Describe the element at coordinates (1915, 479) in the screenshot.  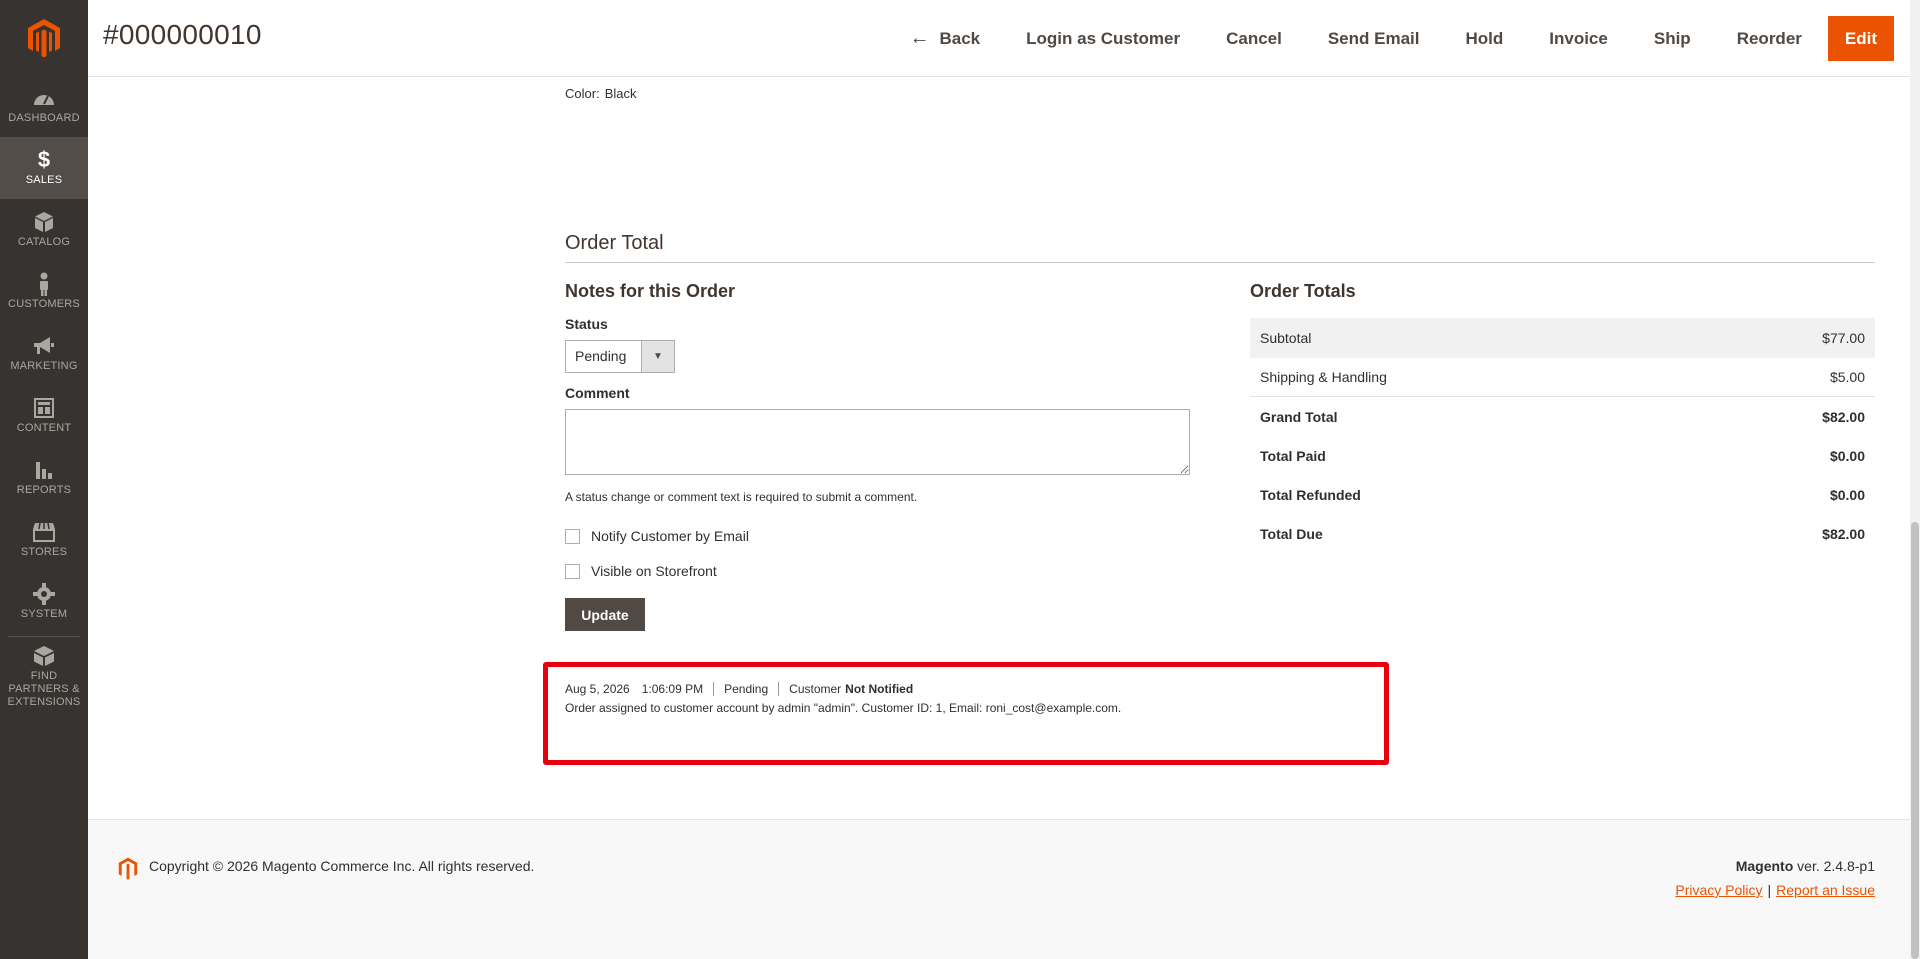
I see `page-scrollbar` at that location.